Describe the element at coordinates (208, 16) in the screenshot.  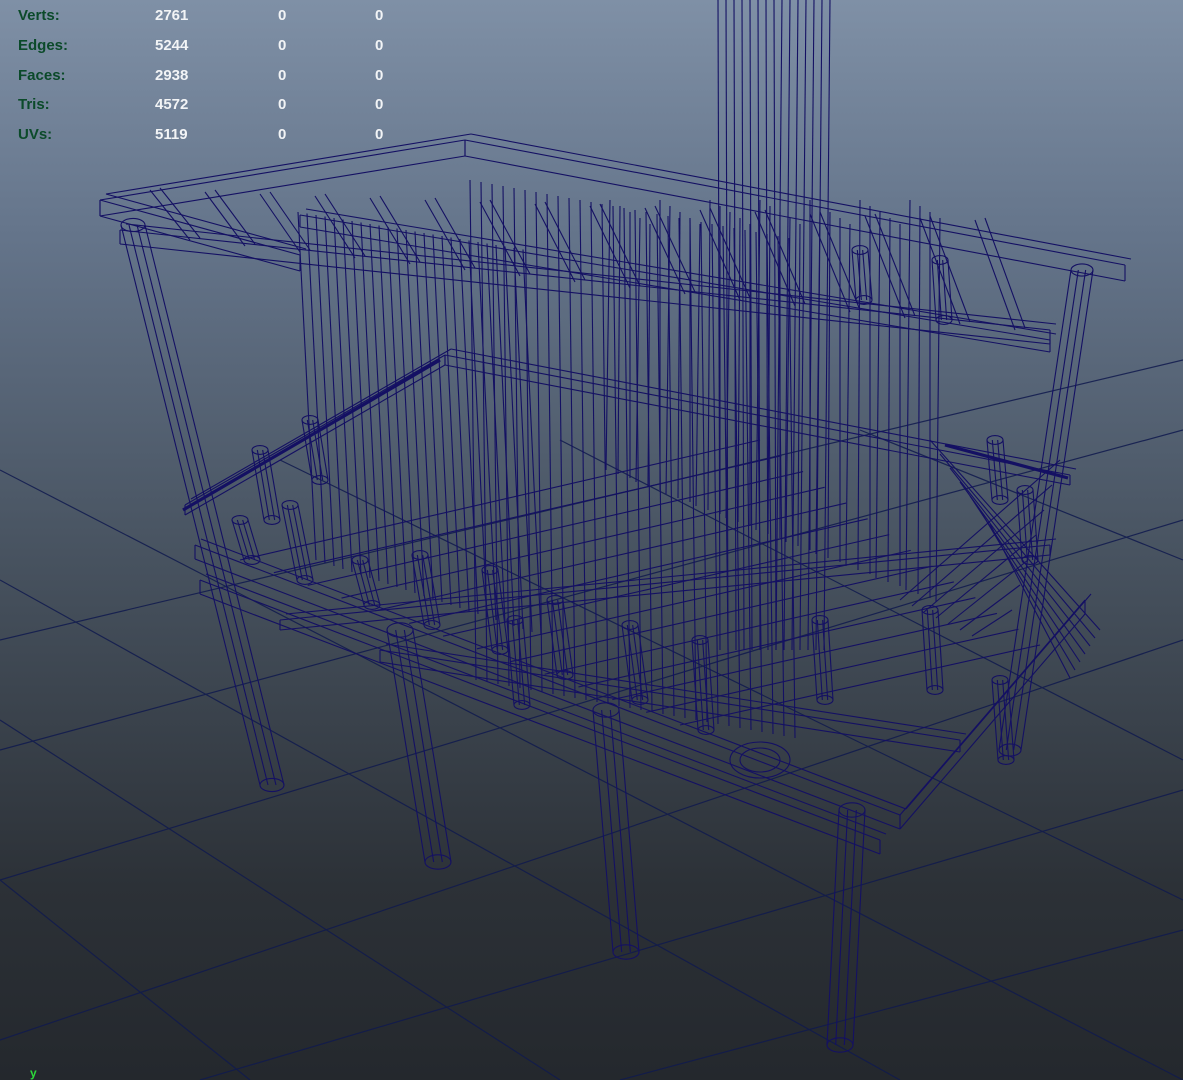
I see `hud-row-verts: Verts: 2761 0 0` at that location.